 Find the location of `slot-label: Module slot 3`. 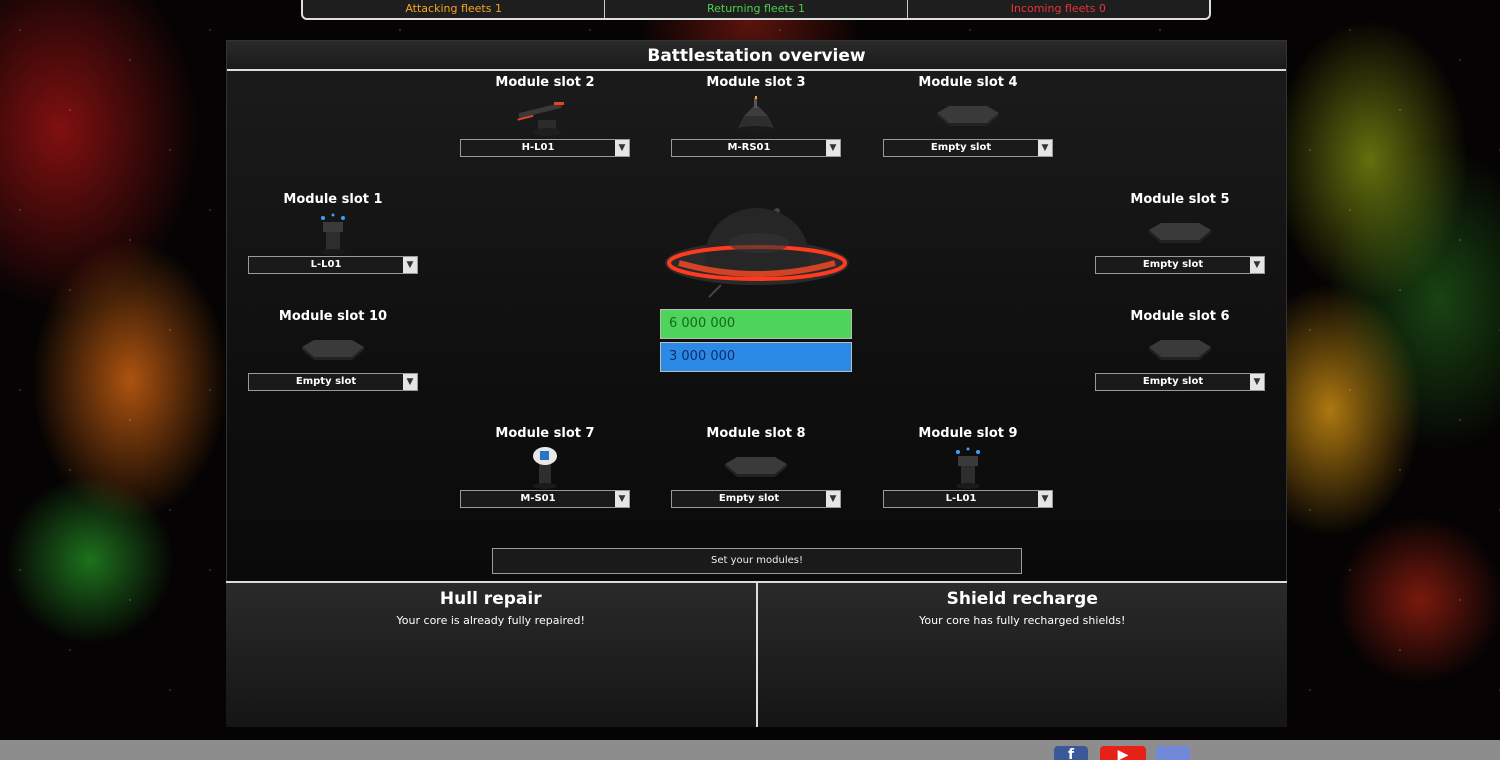

slot-label: Module slot 3 is located at coordinates (756, 82).